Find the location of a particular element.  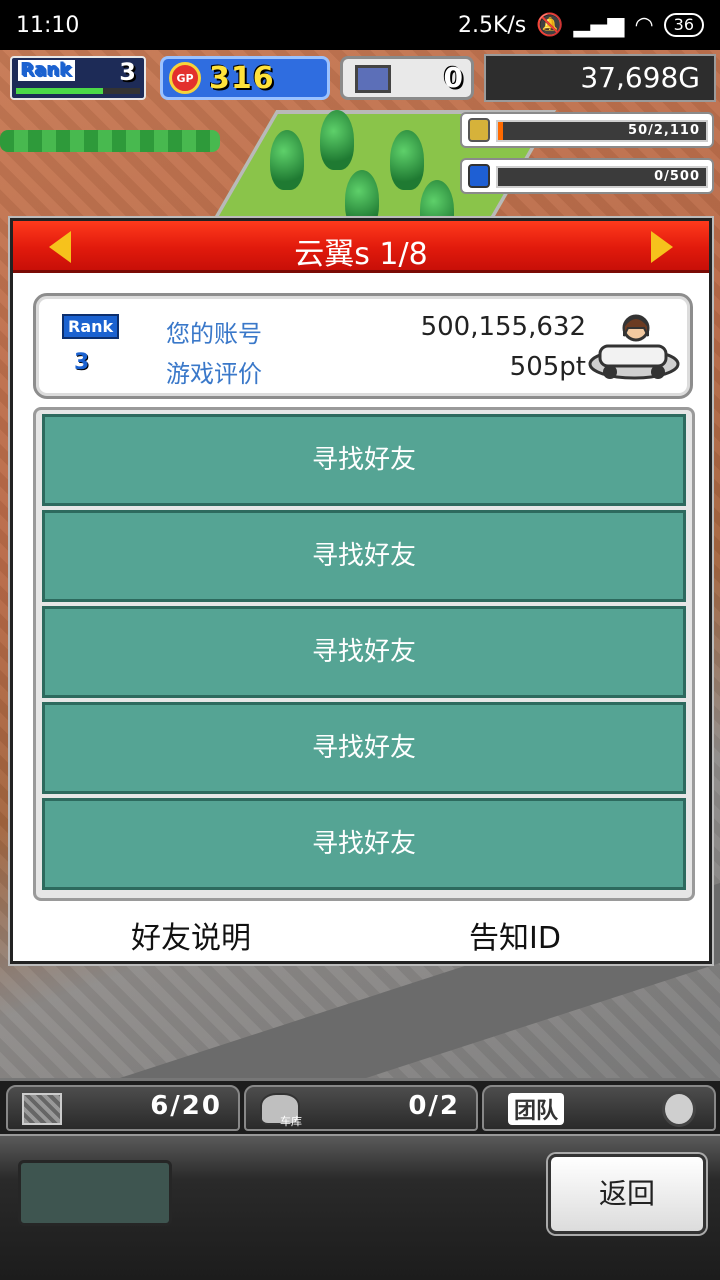

bottom-tabs: 6/20 车库 0/2 团队 is located at coordinates (360, 1106).